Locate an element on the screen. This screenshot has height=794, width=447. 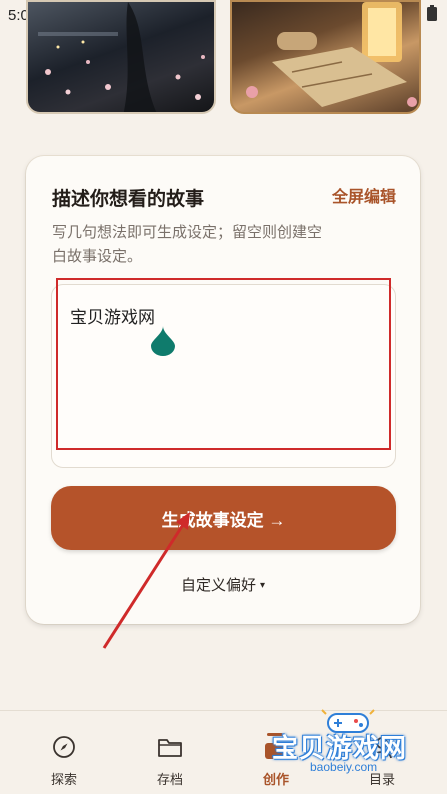
nav-create: 创作 is located at coordinates (276, 760).